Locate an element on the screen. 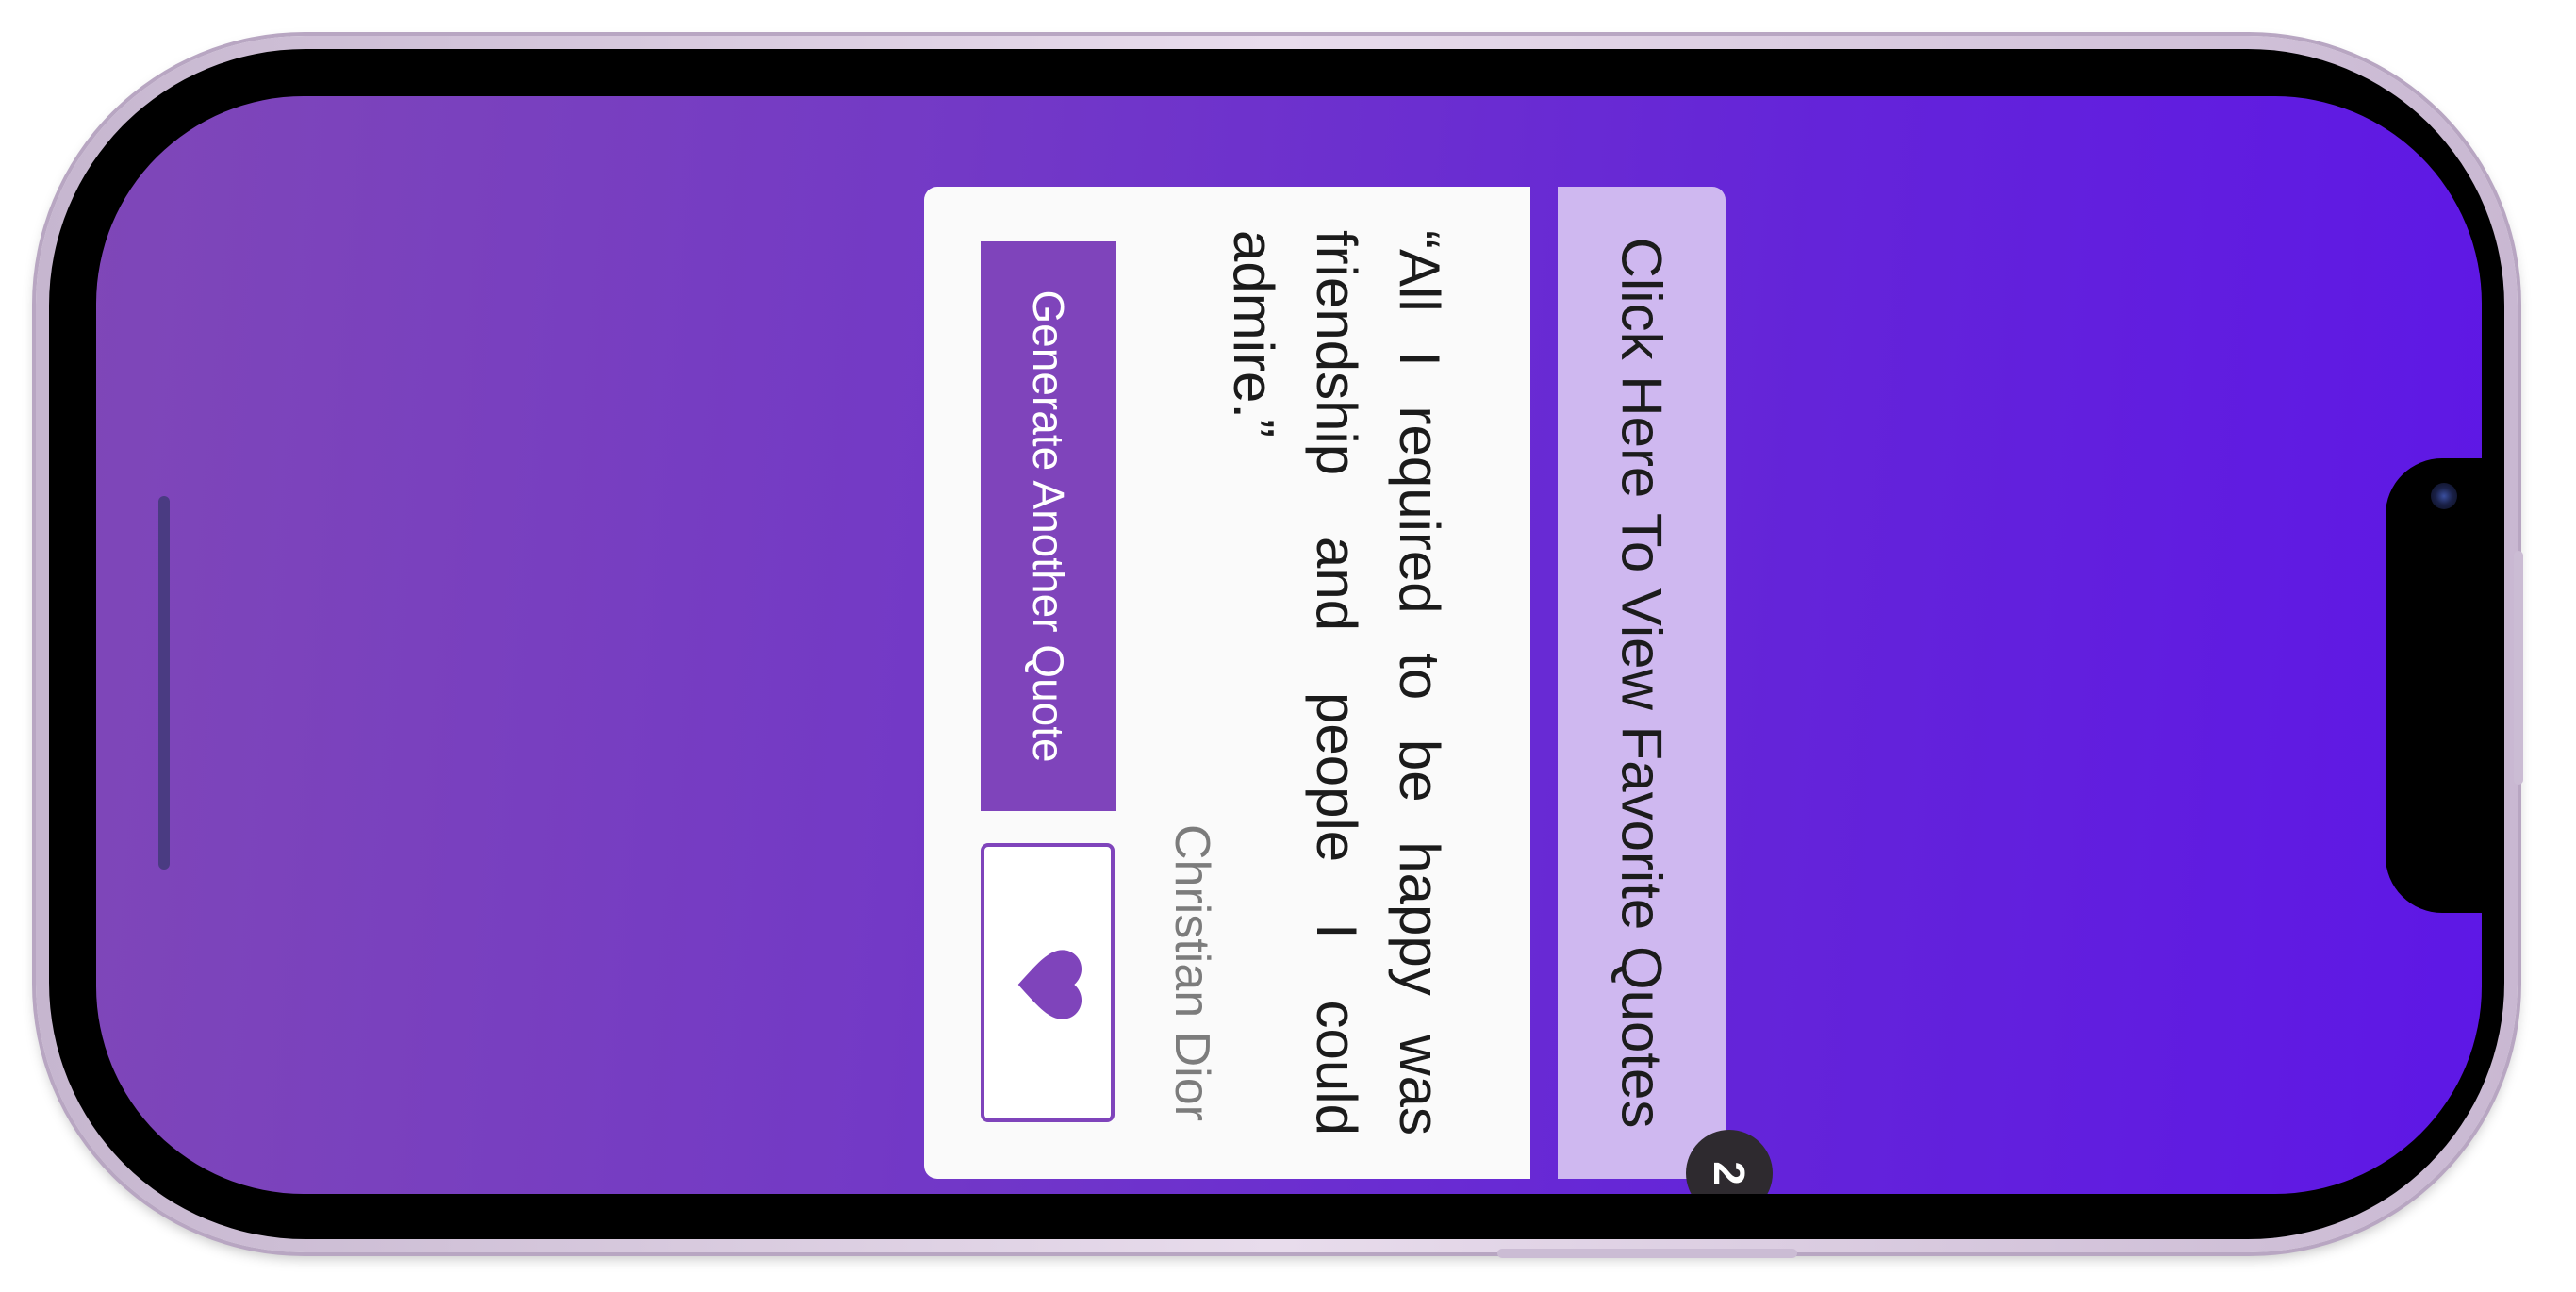 This screenshot has height=1292, width=2576. author-container: Christian Dior is located at coordinates (1192, 984).